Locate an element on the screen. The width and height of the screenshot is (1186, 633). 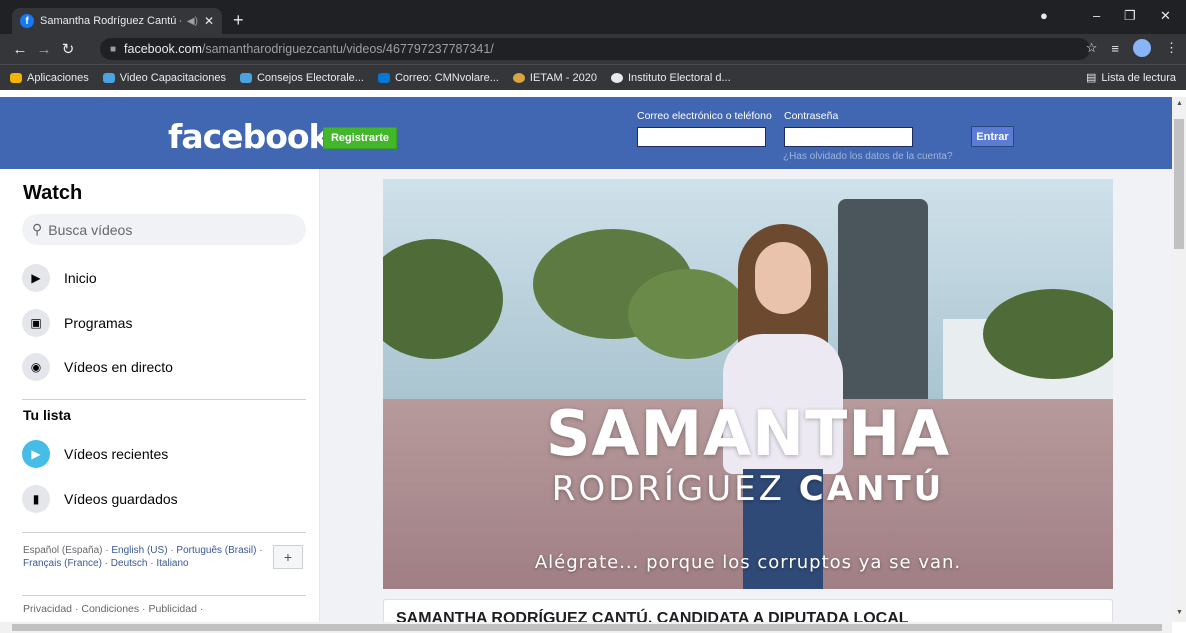
email-field is located at coordinates (701, 137).